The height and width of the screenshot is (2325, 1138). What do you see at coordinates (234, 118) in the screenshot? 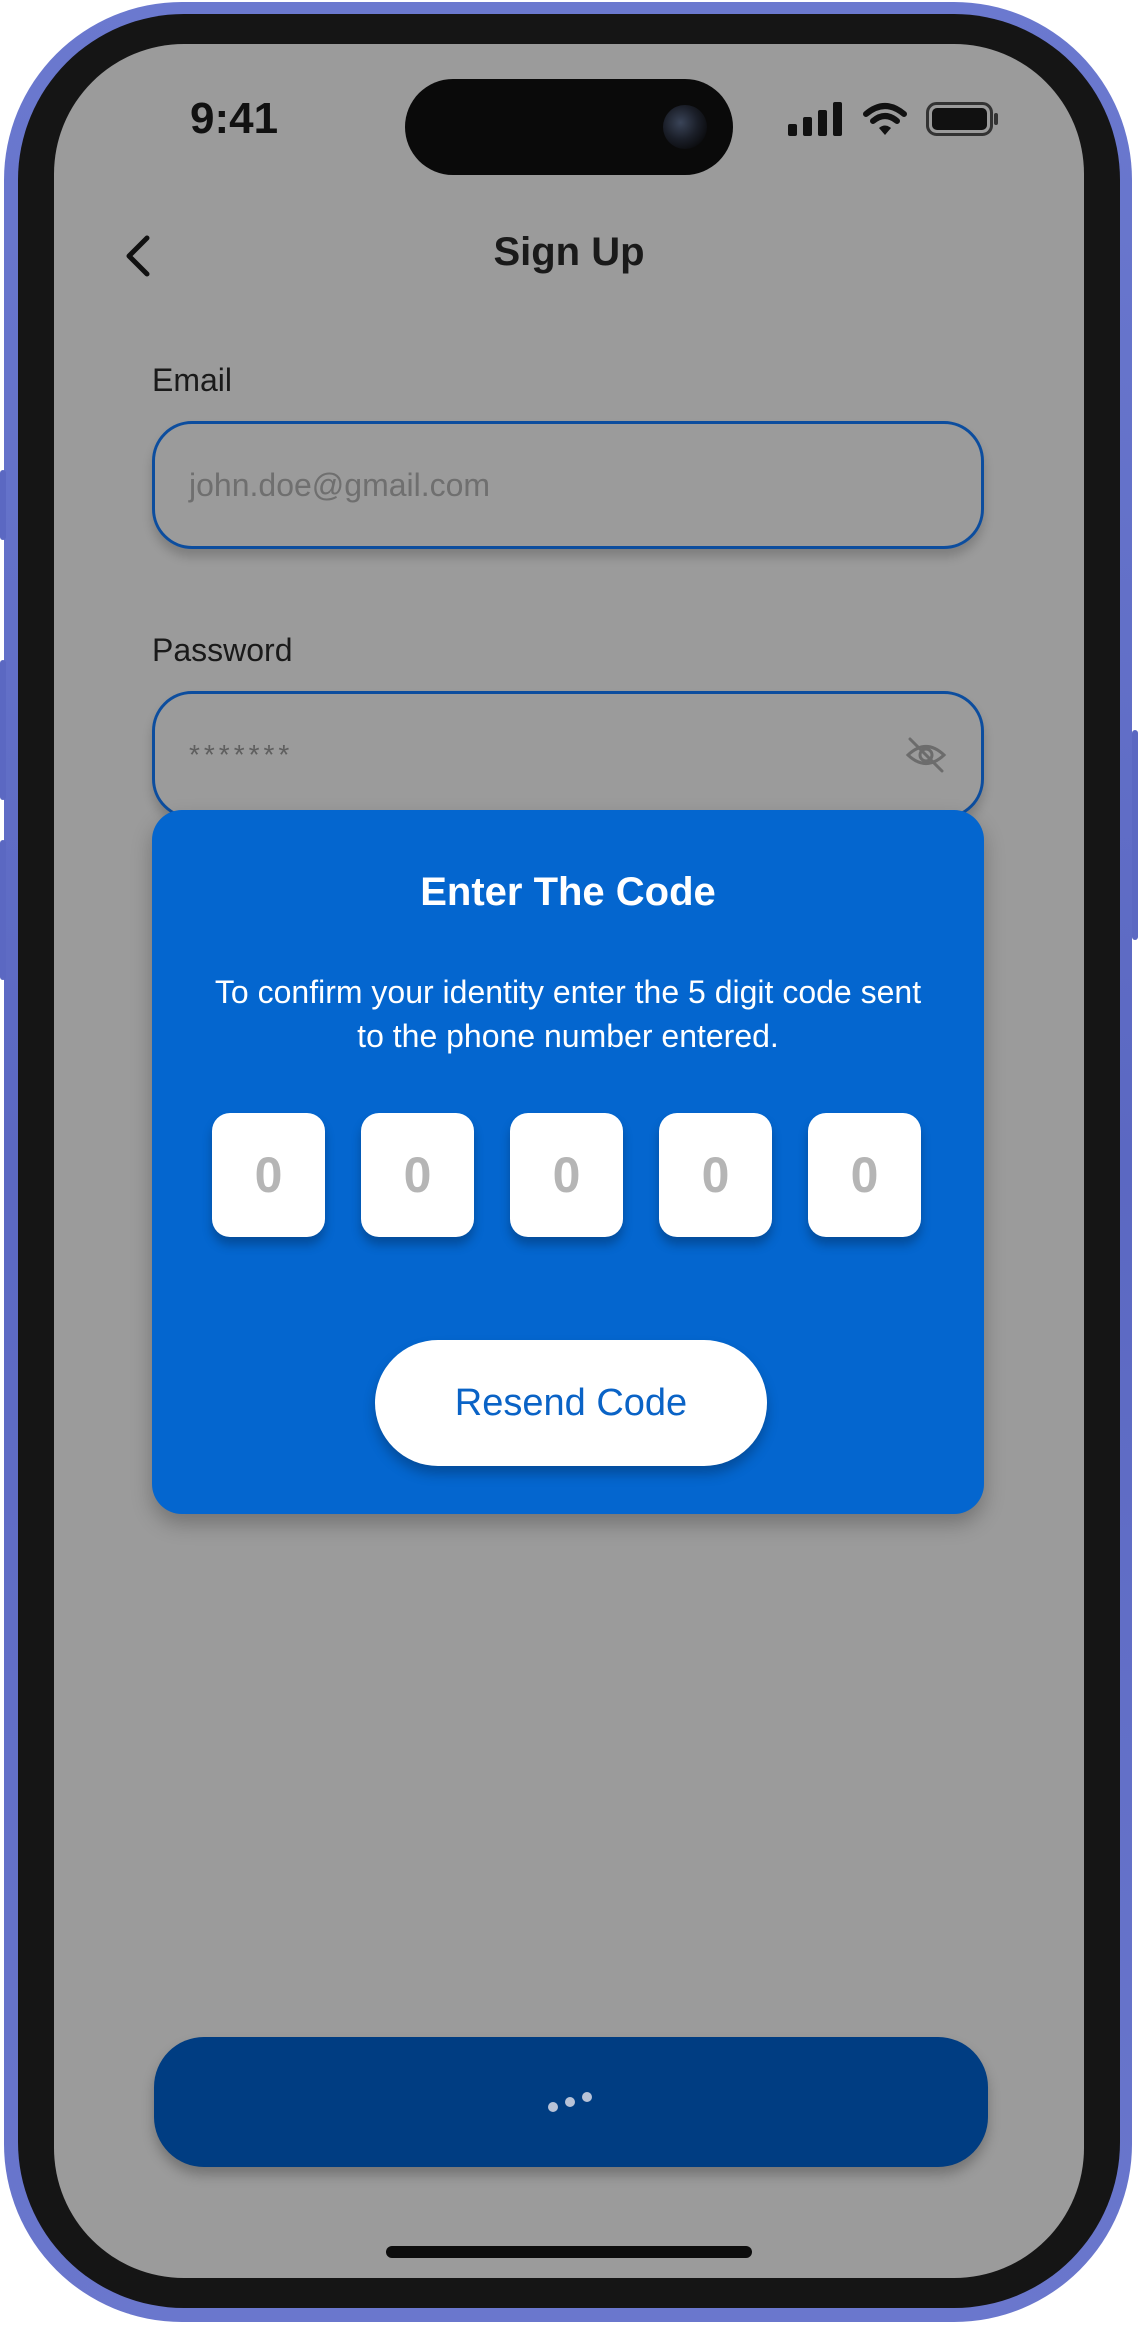
I see `status-time: 9:41` at bounding box center [234, 118].